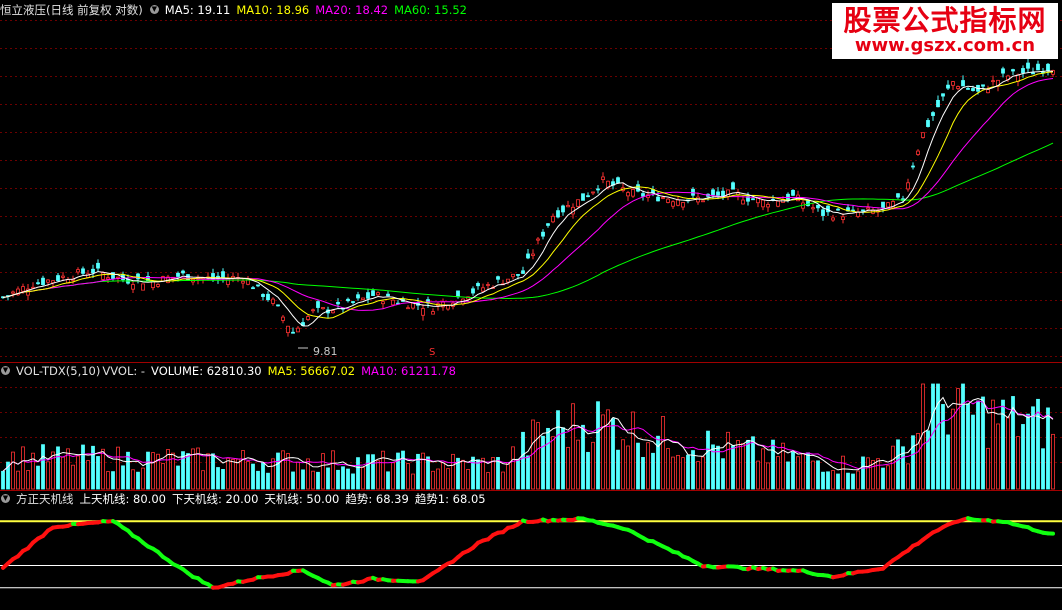  What do you see at coordinates (5, 370) in the screenshot?
I see `volume-panel-menu-icon: ▼` at bounding box center [5, 370].